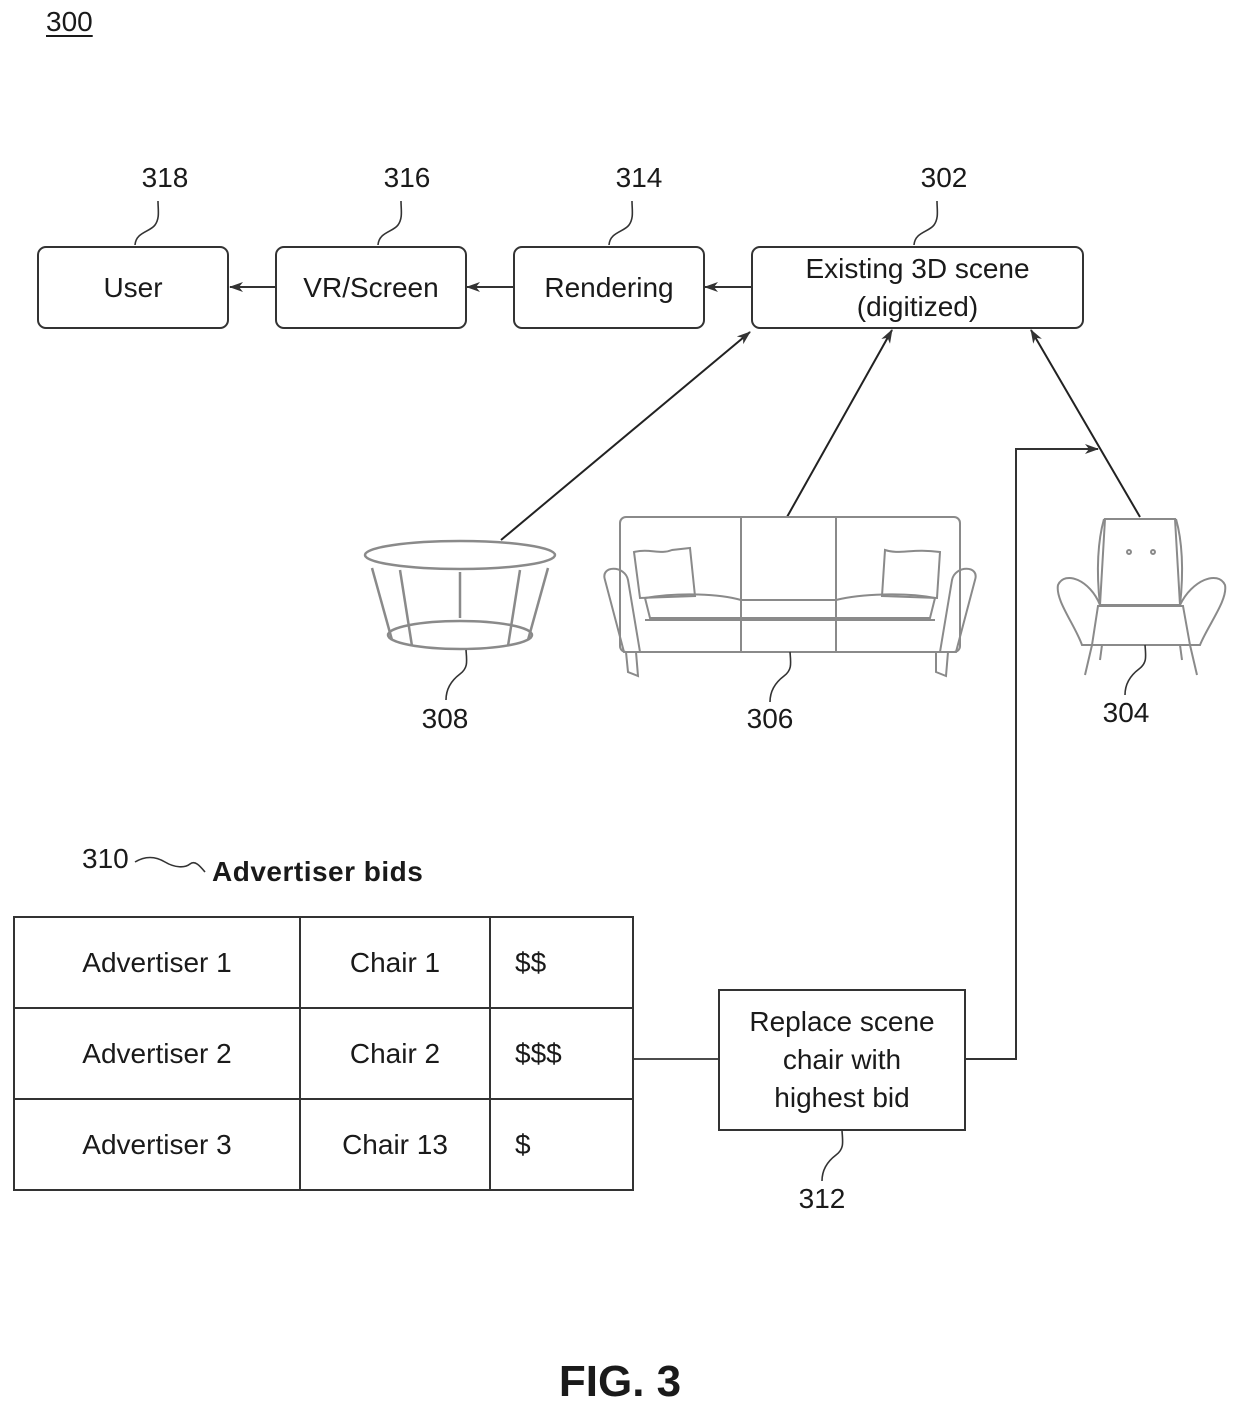  I want to click on bid-cell: $$, so click(561, 962).